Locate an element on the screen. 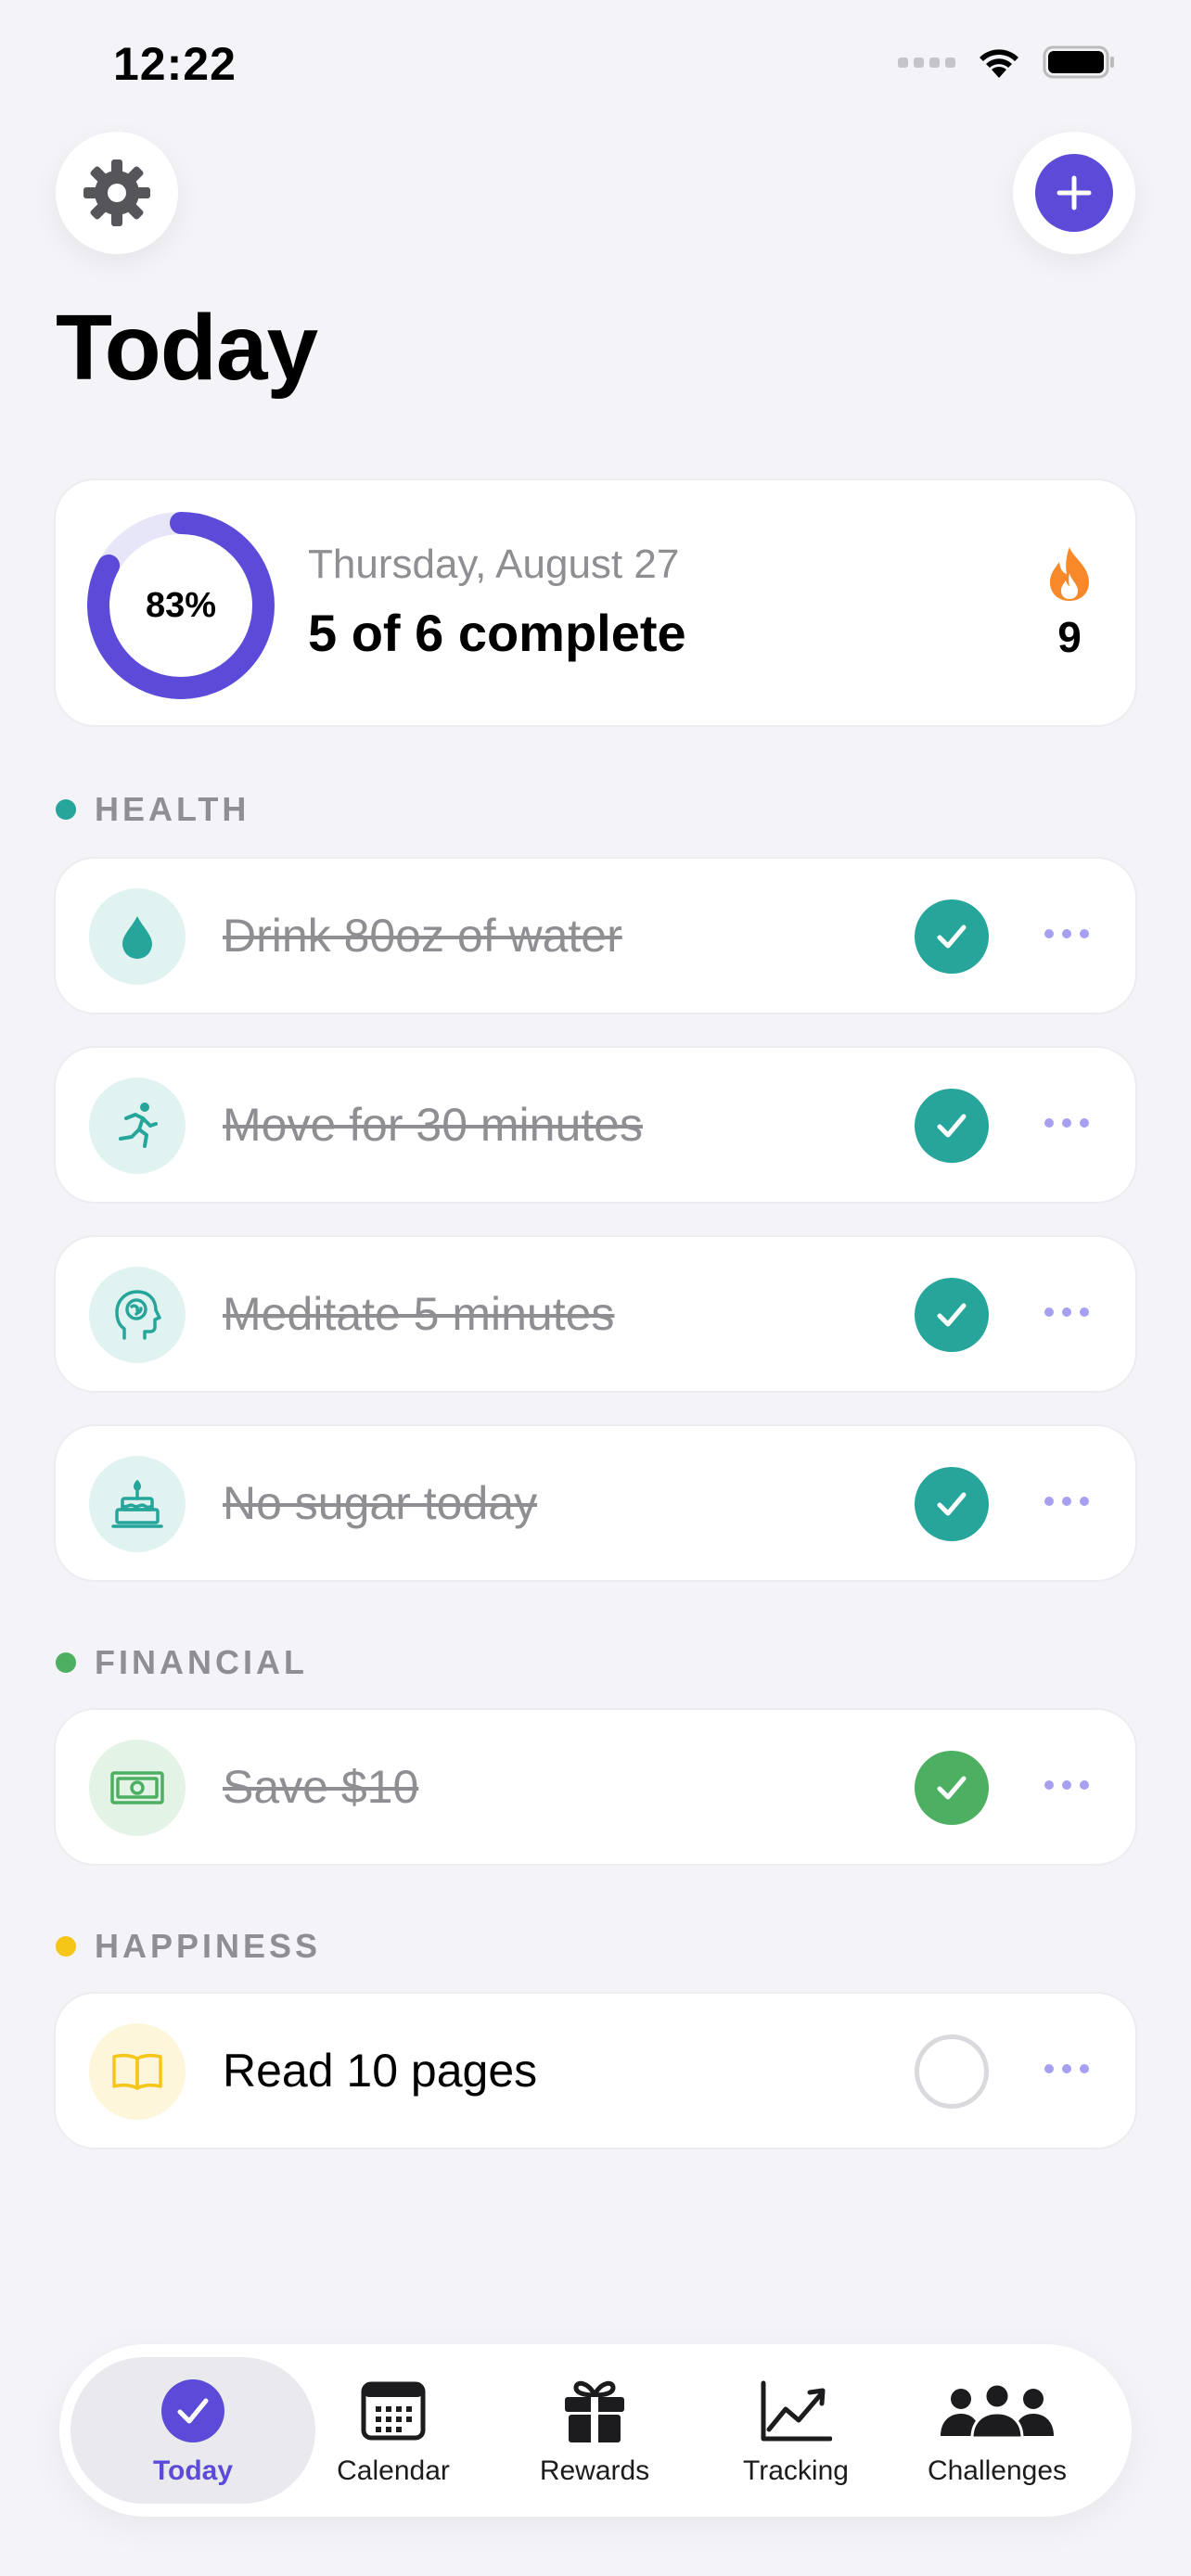 This screenshot has width=1191, height=2576. section-label: HAPPINESS is located at coordinates (209, 1946).